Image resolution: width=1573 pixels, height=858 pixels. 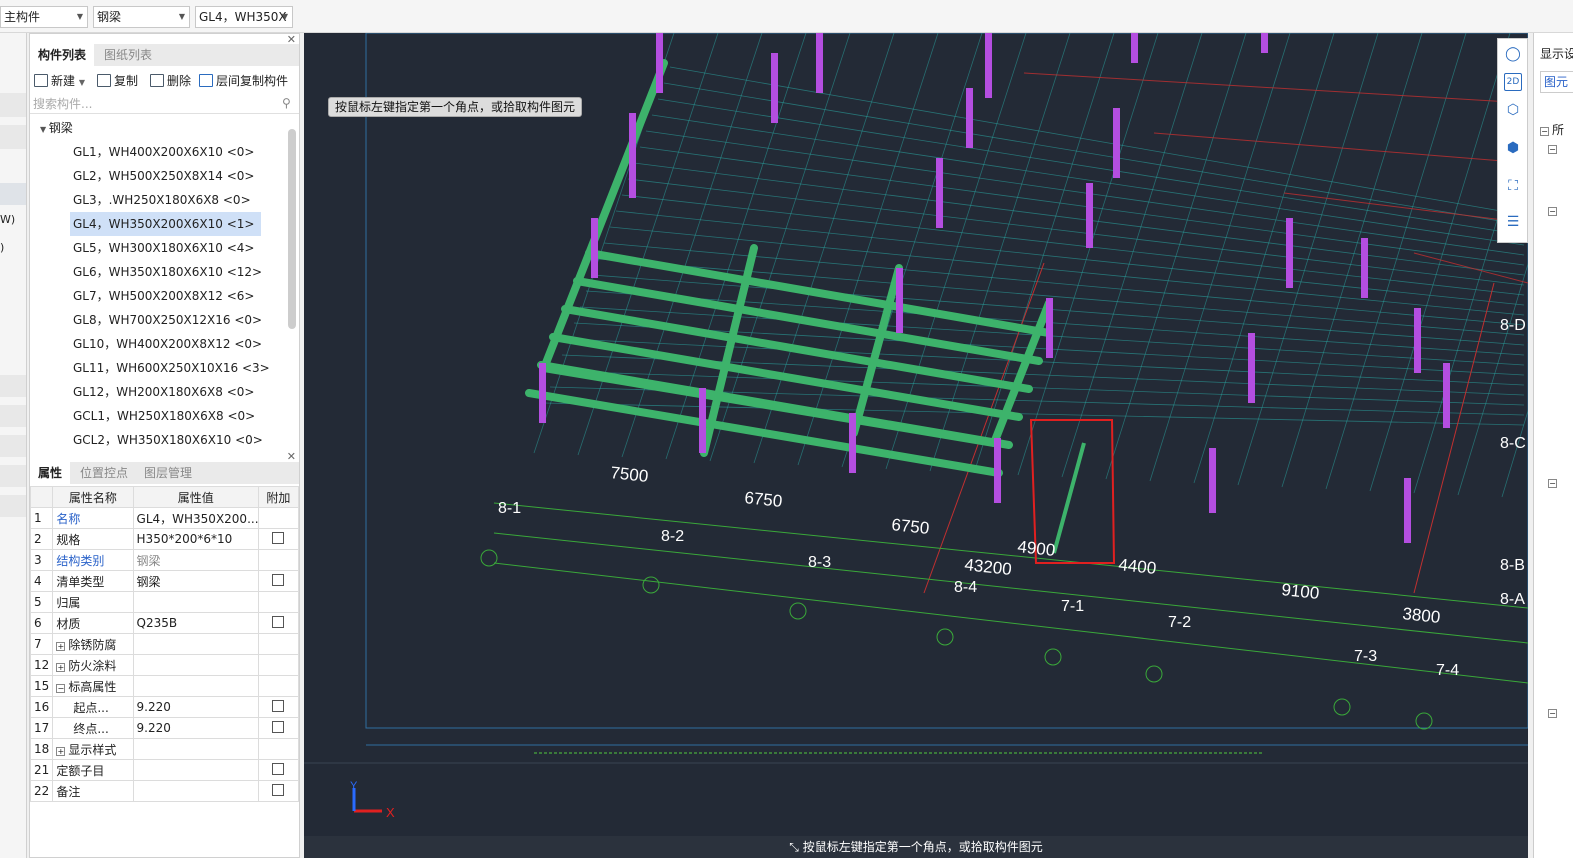 What do you see at coordinates (1513, 82) in the screenshot?
I see `2d-icon: 2D` at bounding box center [1513, 82].